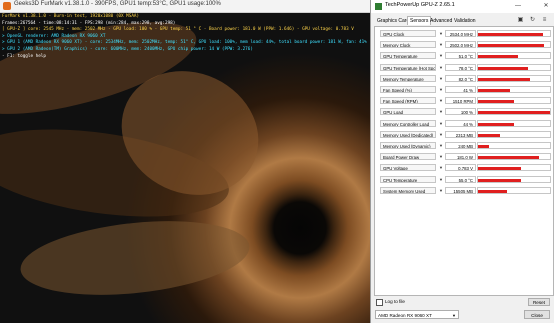 This screenshot has width=554, height=323. I want to click on sensor-row: Memory Controller Load ▼ 44 %, so click(464, 123).